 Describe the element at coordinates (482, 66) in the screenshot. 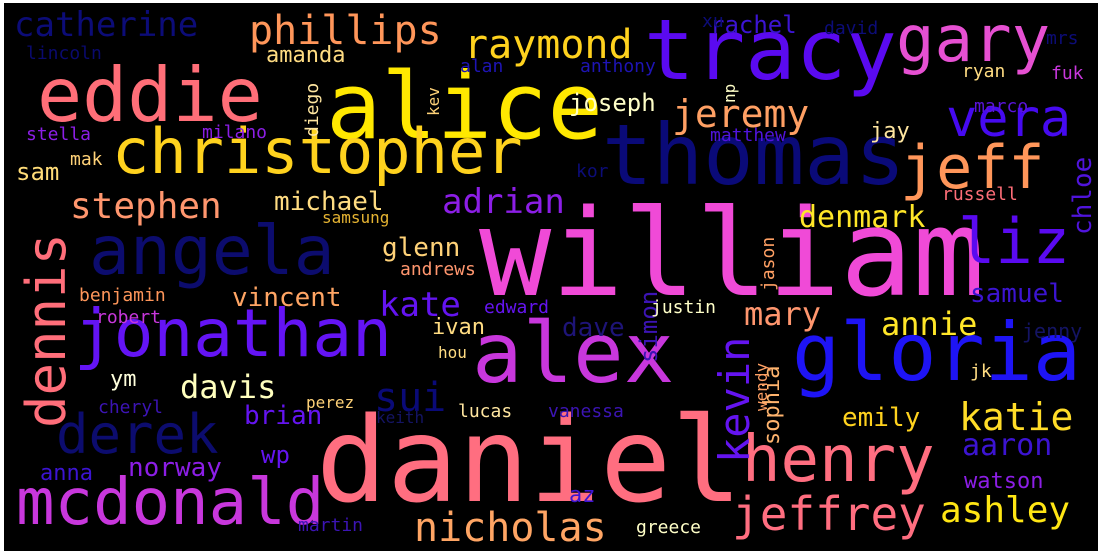

I see `word-alan: alan` at that location.